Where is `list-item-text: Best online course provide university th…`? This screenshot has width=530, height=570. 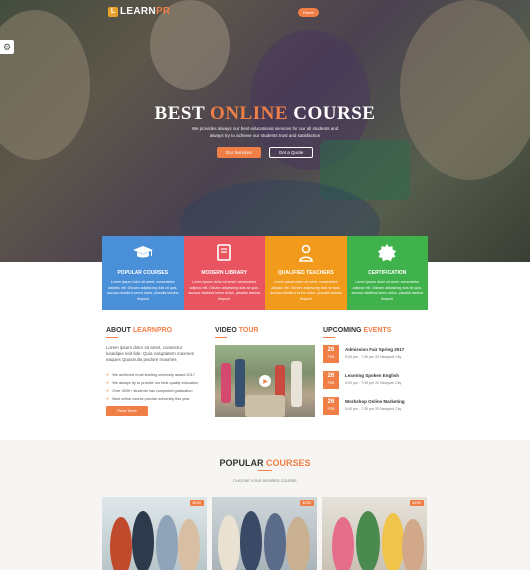 list-item-text: Best online course provide university th… is located at coordinates (151, 399).